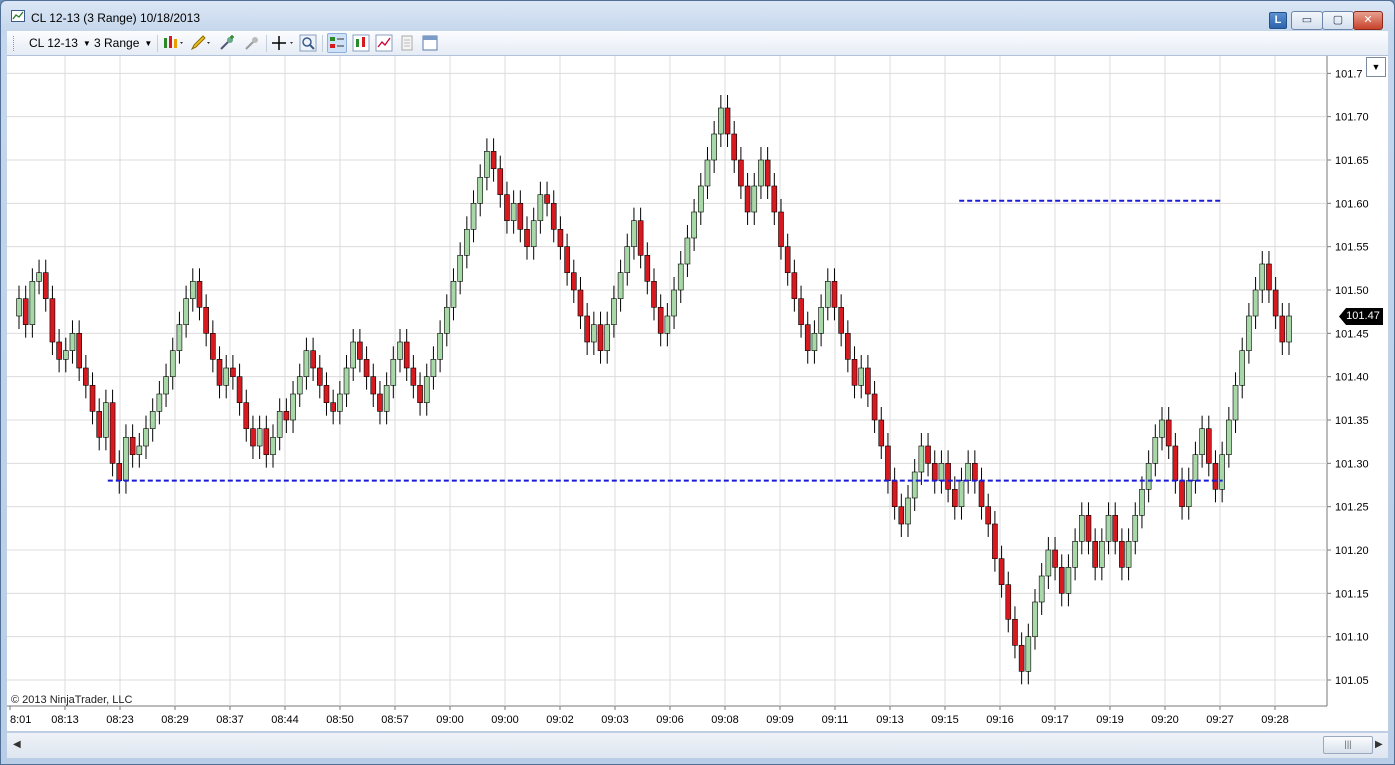 The width and height of the screenshot is (1395, 765). I want to click on horizontal-scrollbar: ◀ ||| ▶, so click(697, 745).